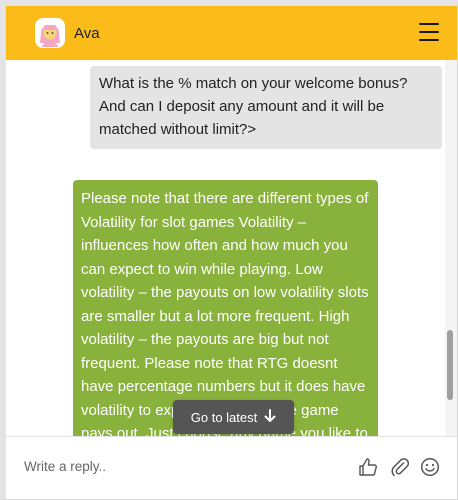  I want to click on scrollbar-thumb, so click(450, 365).